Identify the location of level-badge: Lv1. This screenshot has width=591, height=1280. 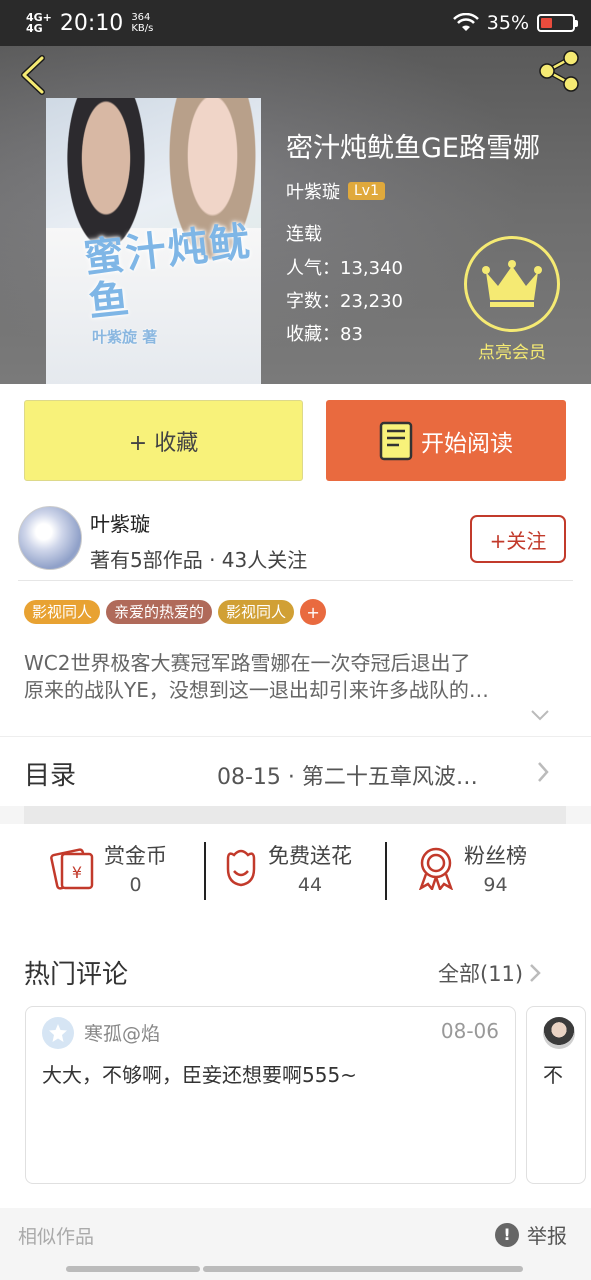
(366, 191).